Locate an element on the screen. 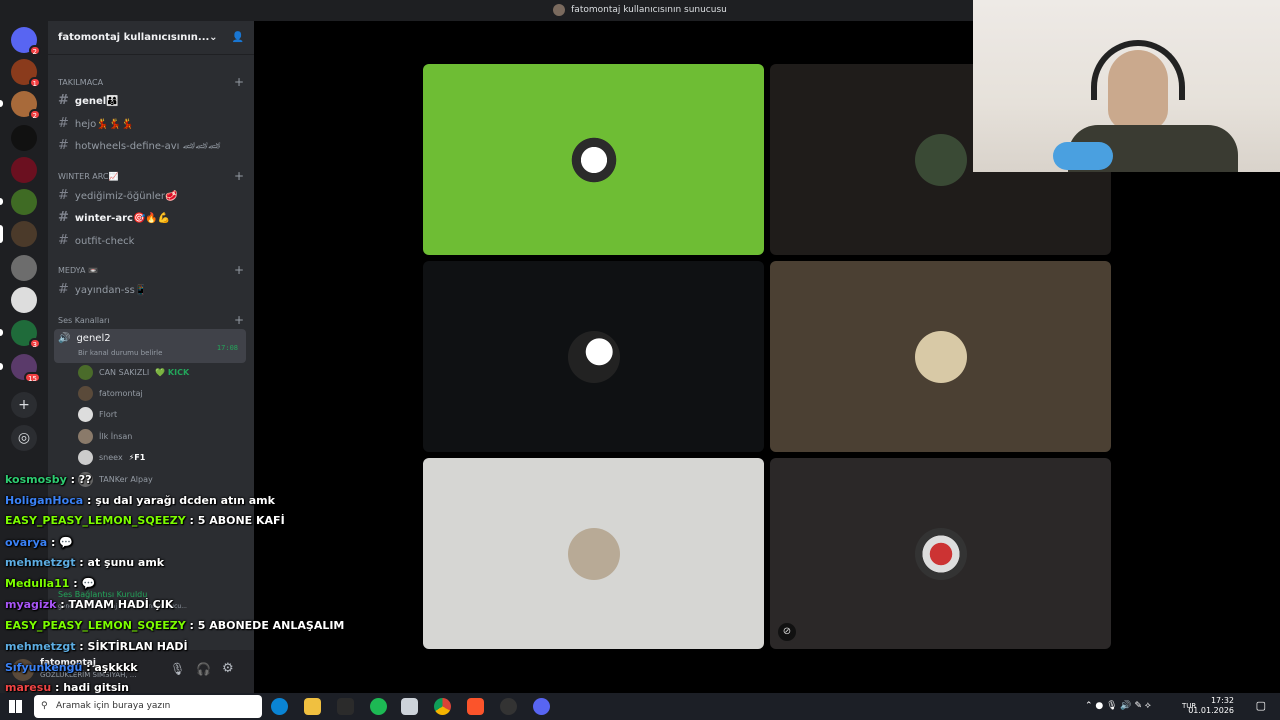 The height and width of the screenshot is (720, 1280). server-icon-10: 15 is located at coordinates (20, 368).